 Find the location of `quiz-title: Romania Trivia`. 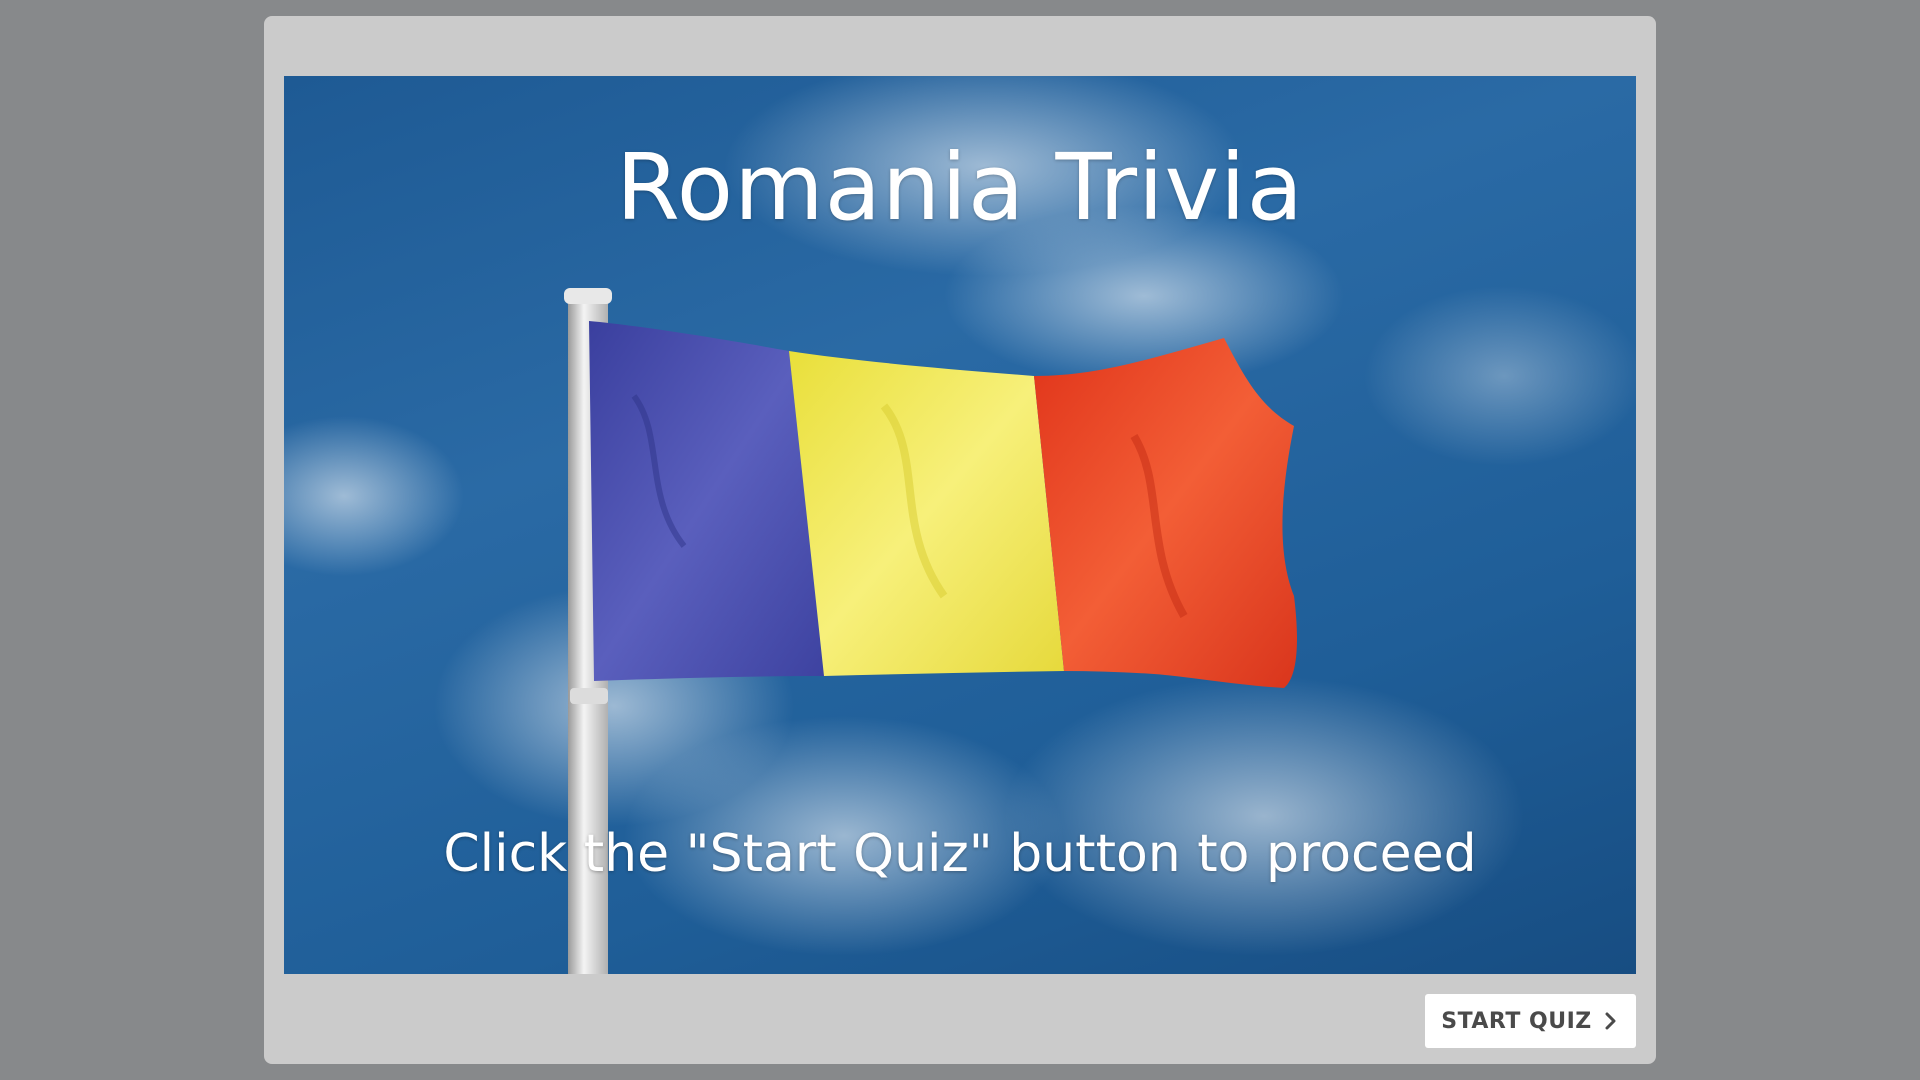

quiz-title: Romania Trivia is located at coordinates (959, 187).